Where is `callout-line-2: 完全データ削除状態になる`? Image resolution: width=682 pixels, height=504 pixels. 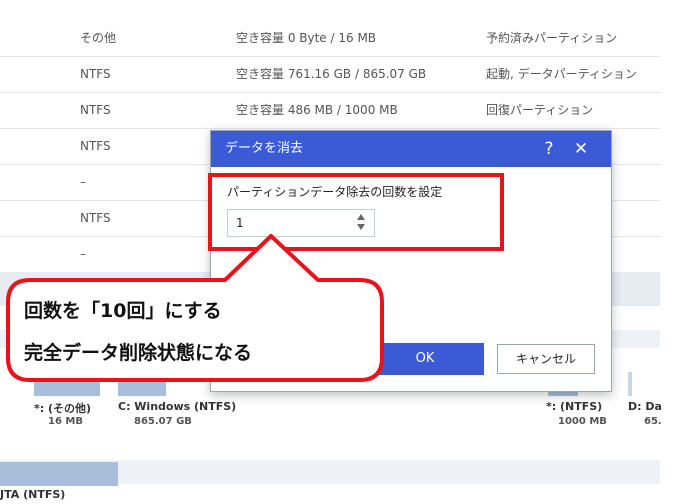 callout-line-2: 完全データ削除状態になる is located at coordinates (138, 353).